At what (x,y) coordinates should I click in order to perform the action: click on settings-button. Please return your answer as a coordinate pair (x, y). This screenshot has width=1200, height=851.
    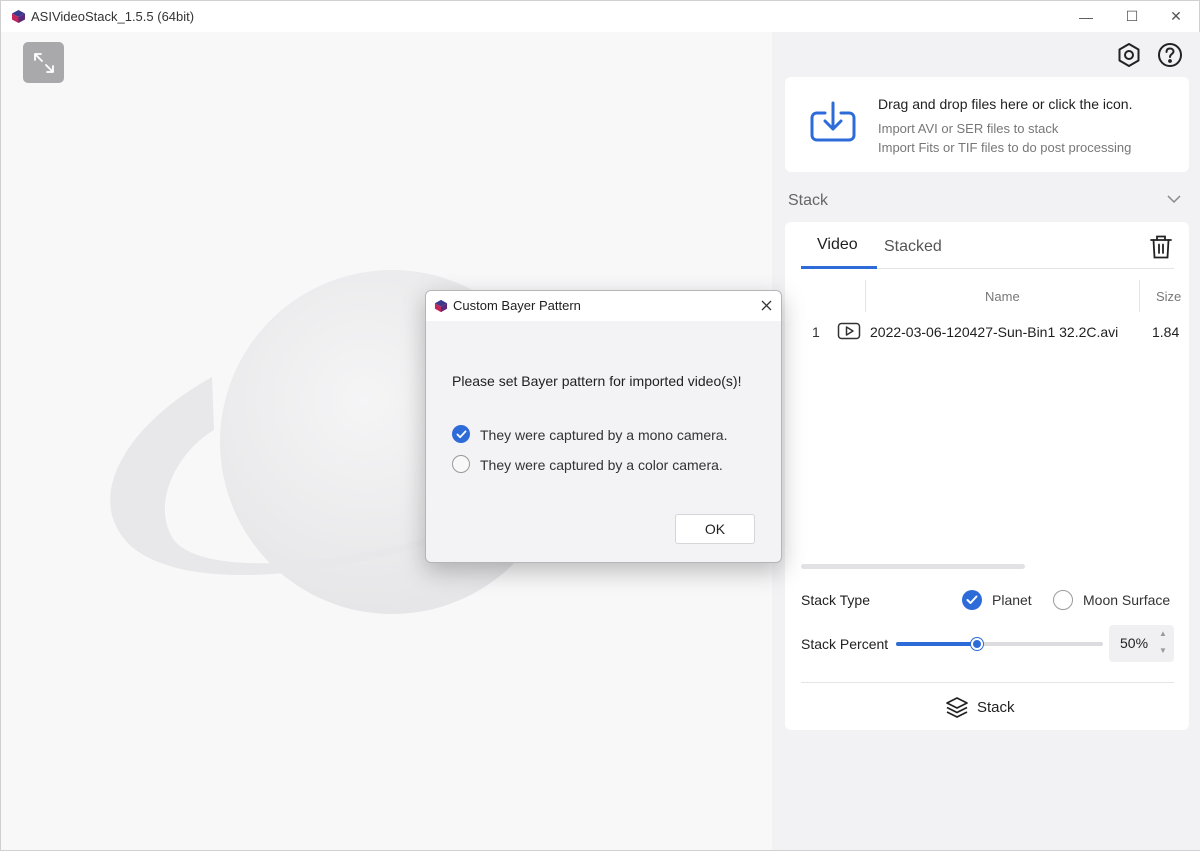
    Looking at the image, I should click on (1129, 55).